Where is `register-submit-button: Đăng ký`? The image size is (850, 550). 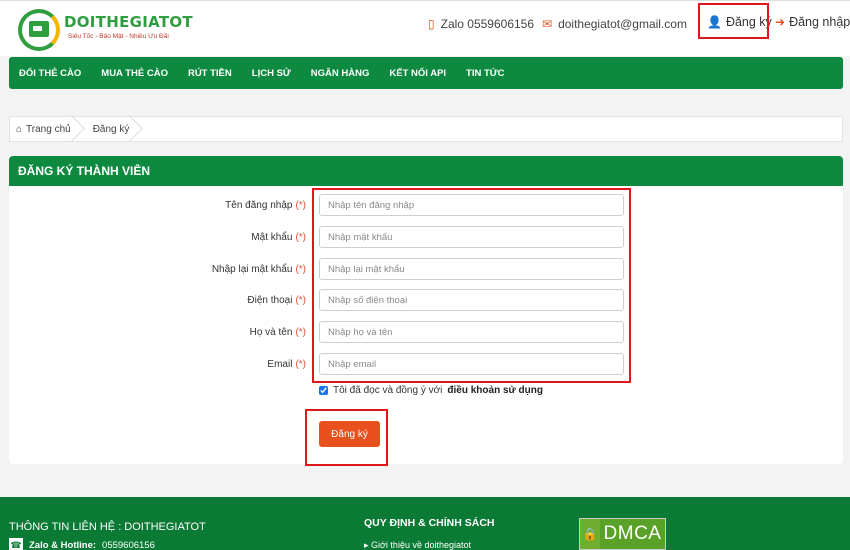 register-submit-button: Đăng ký is located at coordinates (349, 434).